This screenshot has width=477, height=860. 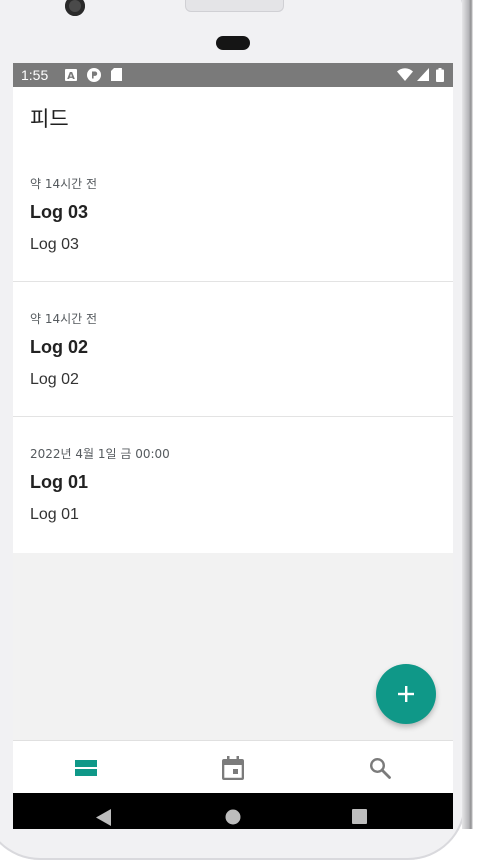 I want to click on feed-item-body: Log 02, so click(x=54, y=379).